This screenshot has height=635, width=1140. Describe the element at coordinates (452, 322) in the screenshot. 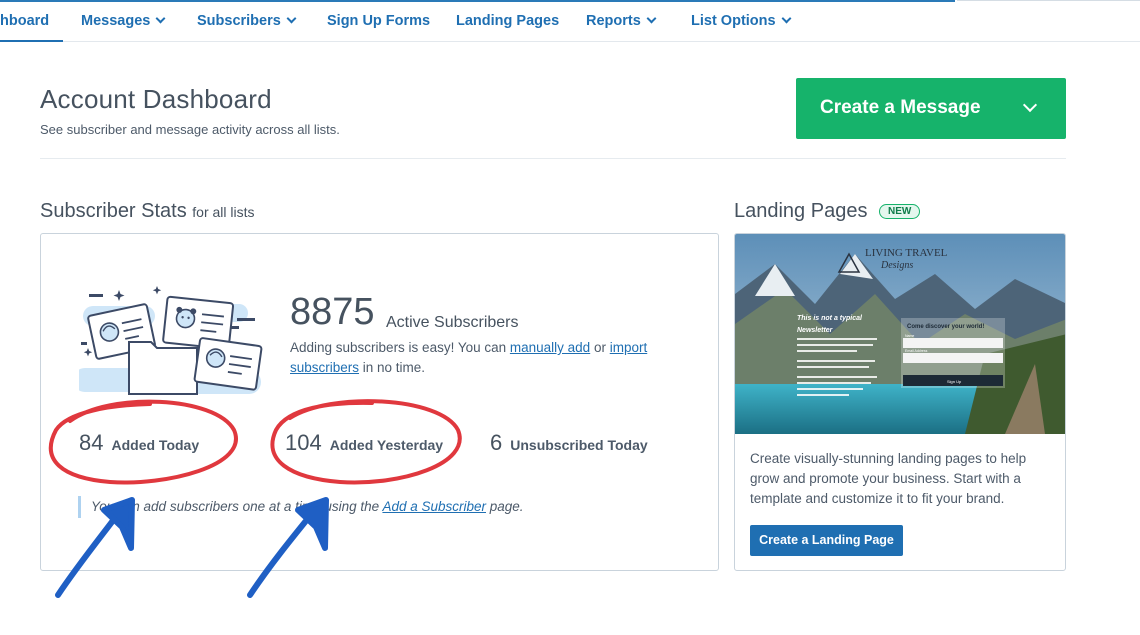

I see `active-subscribers-label: Active Subscribers` at that location.